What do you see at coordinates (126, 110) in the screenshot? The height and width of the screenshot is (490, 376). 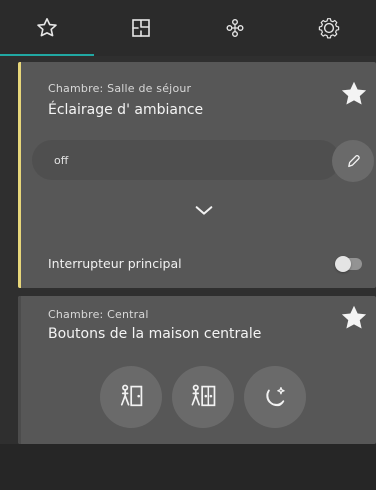 I see `device-title: Éclairage d' ambiance` at bounding box center [126, 110].